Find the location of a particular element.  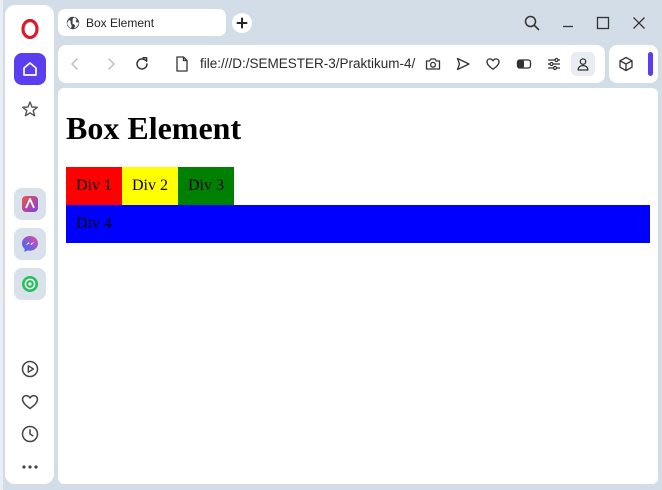

profile-button is located at coordinates (583, 64).